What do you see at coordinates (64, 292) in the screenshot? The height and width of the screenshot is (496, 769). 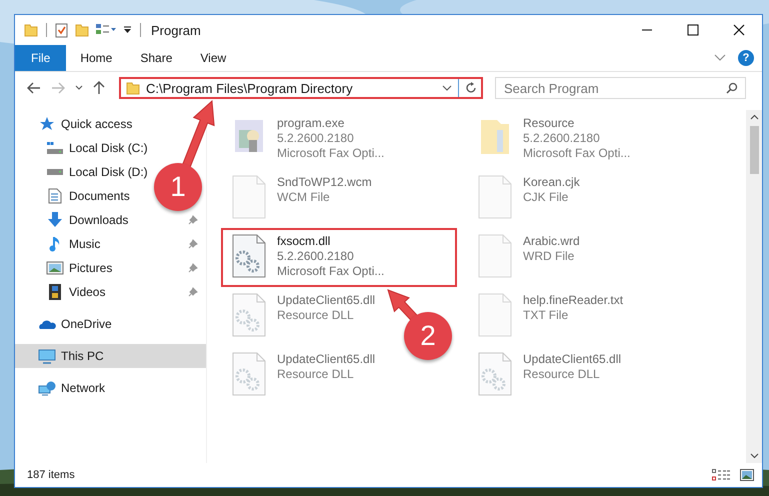 I see `sidebar-item: Videos` at bounding box center [64, 292].